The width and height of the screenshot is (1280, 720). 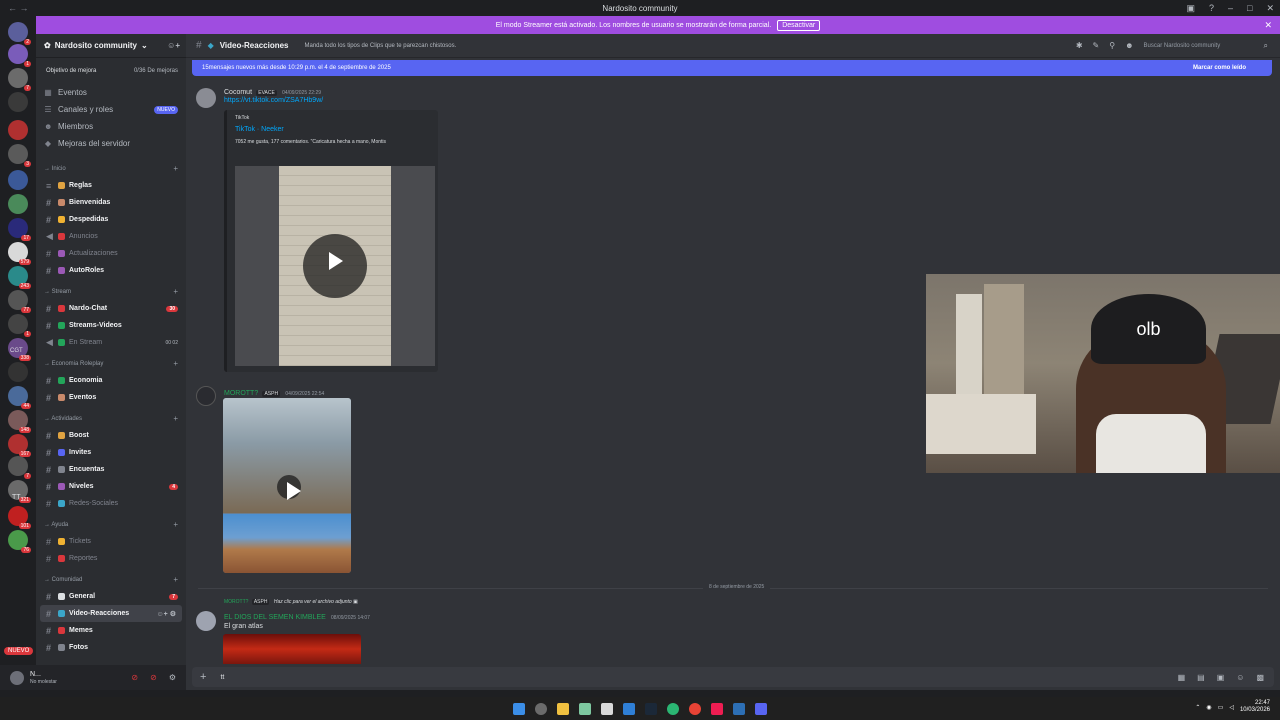 I want to click on channel-category: → Actividades +, so click(x=111, y=418).